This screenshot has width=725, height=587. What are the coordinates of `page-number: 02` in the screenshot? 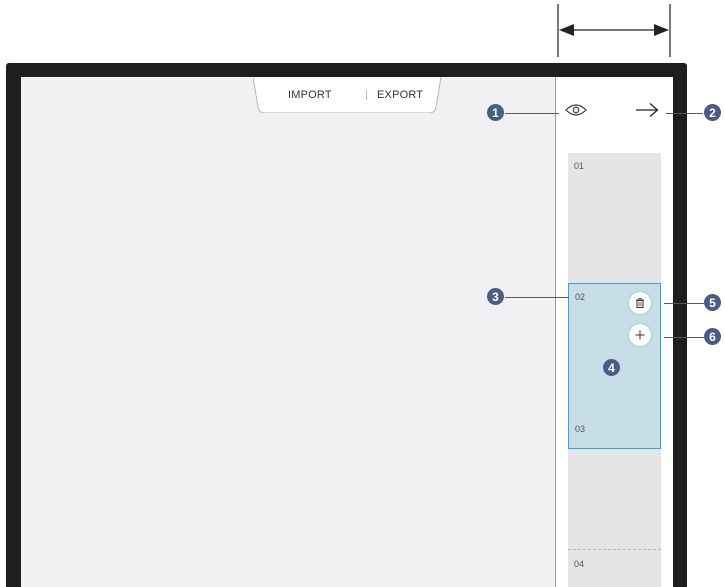 It's located at (580, 297).